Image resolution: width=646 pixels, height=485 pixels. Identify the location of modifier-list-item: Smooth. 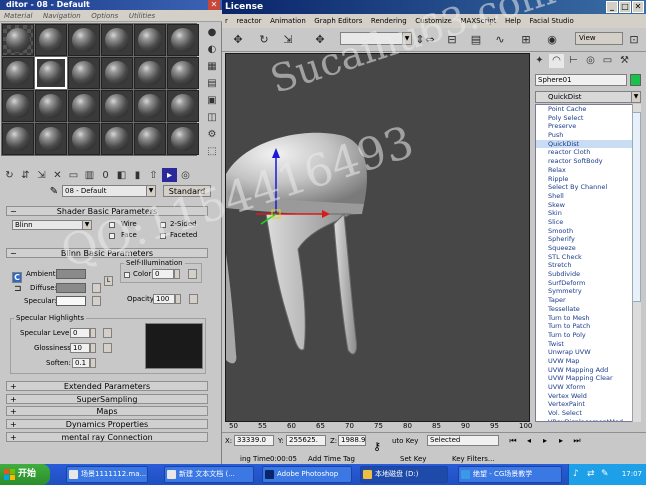
(588, 231).